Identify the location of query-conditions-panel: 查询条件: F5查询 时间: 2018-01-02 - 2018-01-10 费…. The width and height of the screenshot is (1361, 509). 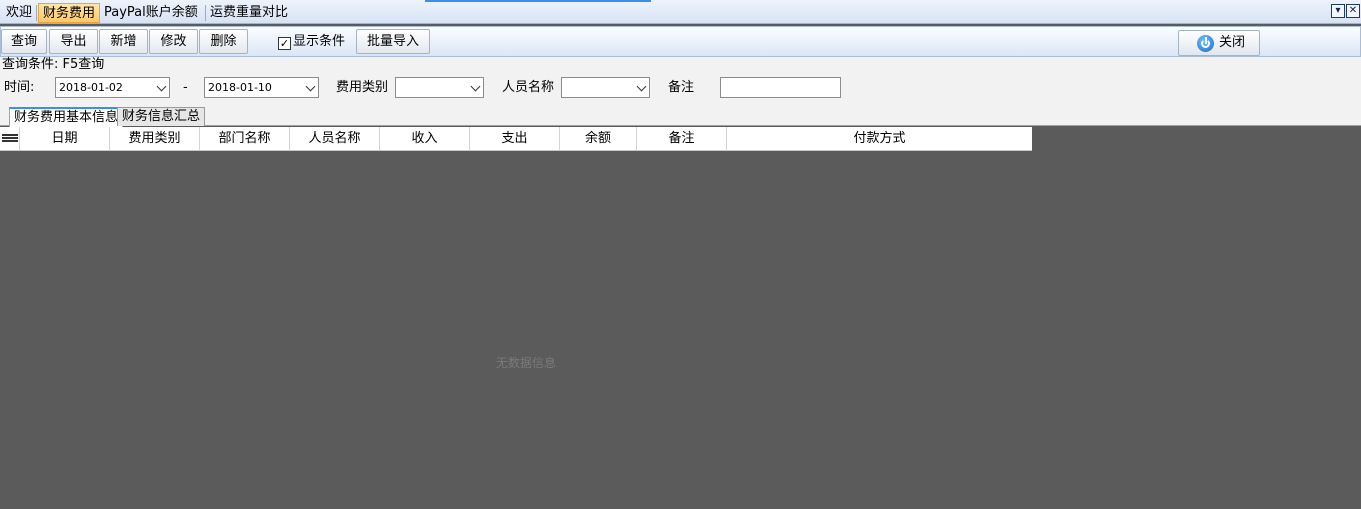
(680, 81).